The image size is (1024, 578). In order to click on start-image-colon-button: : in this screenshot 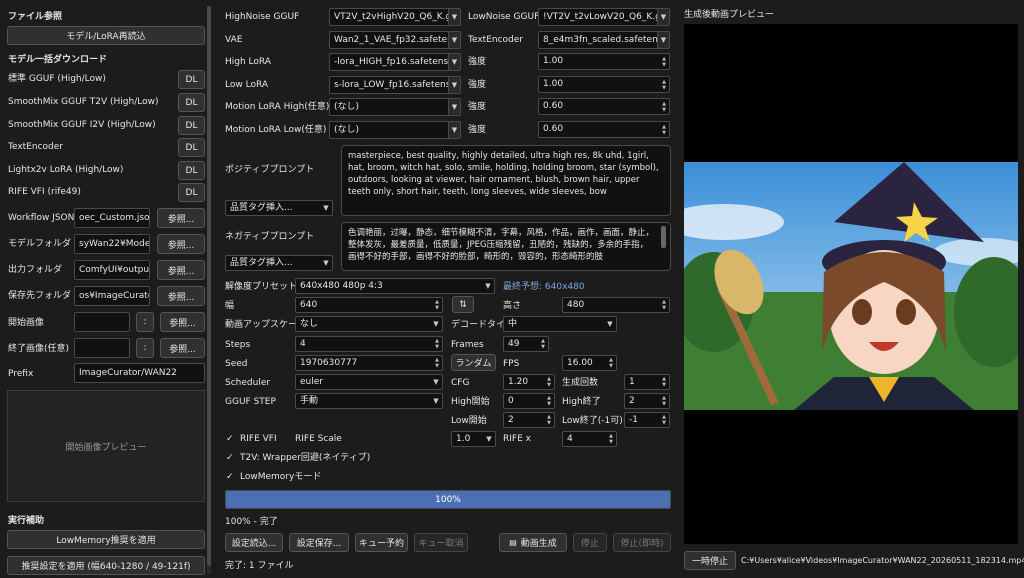, I will do `click(145, 322)`.